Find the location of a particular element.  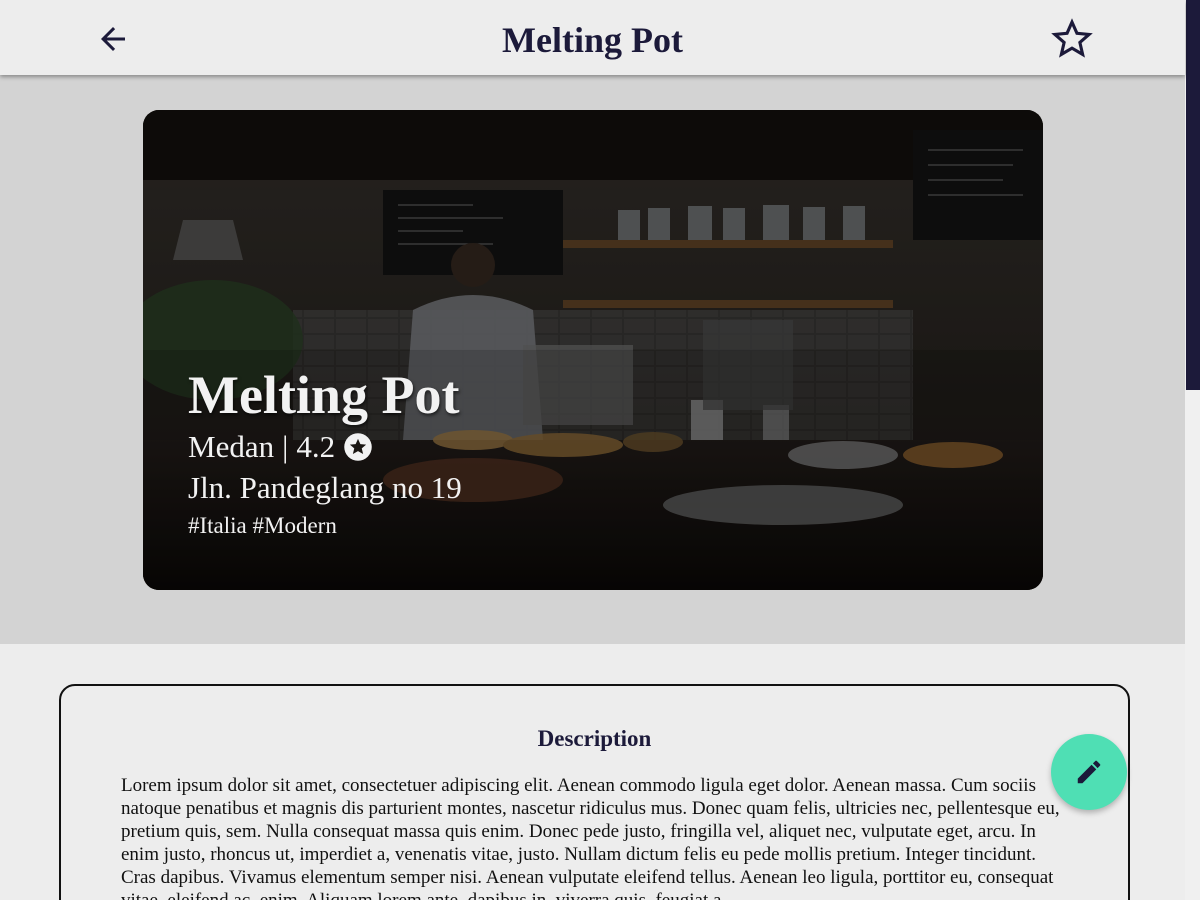

star-circle-icon is located at coordinates (358, 447).